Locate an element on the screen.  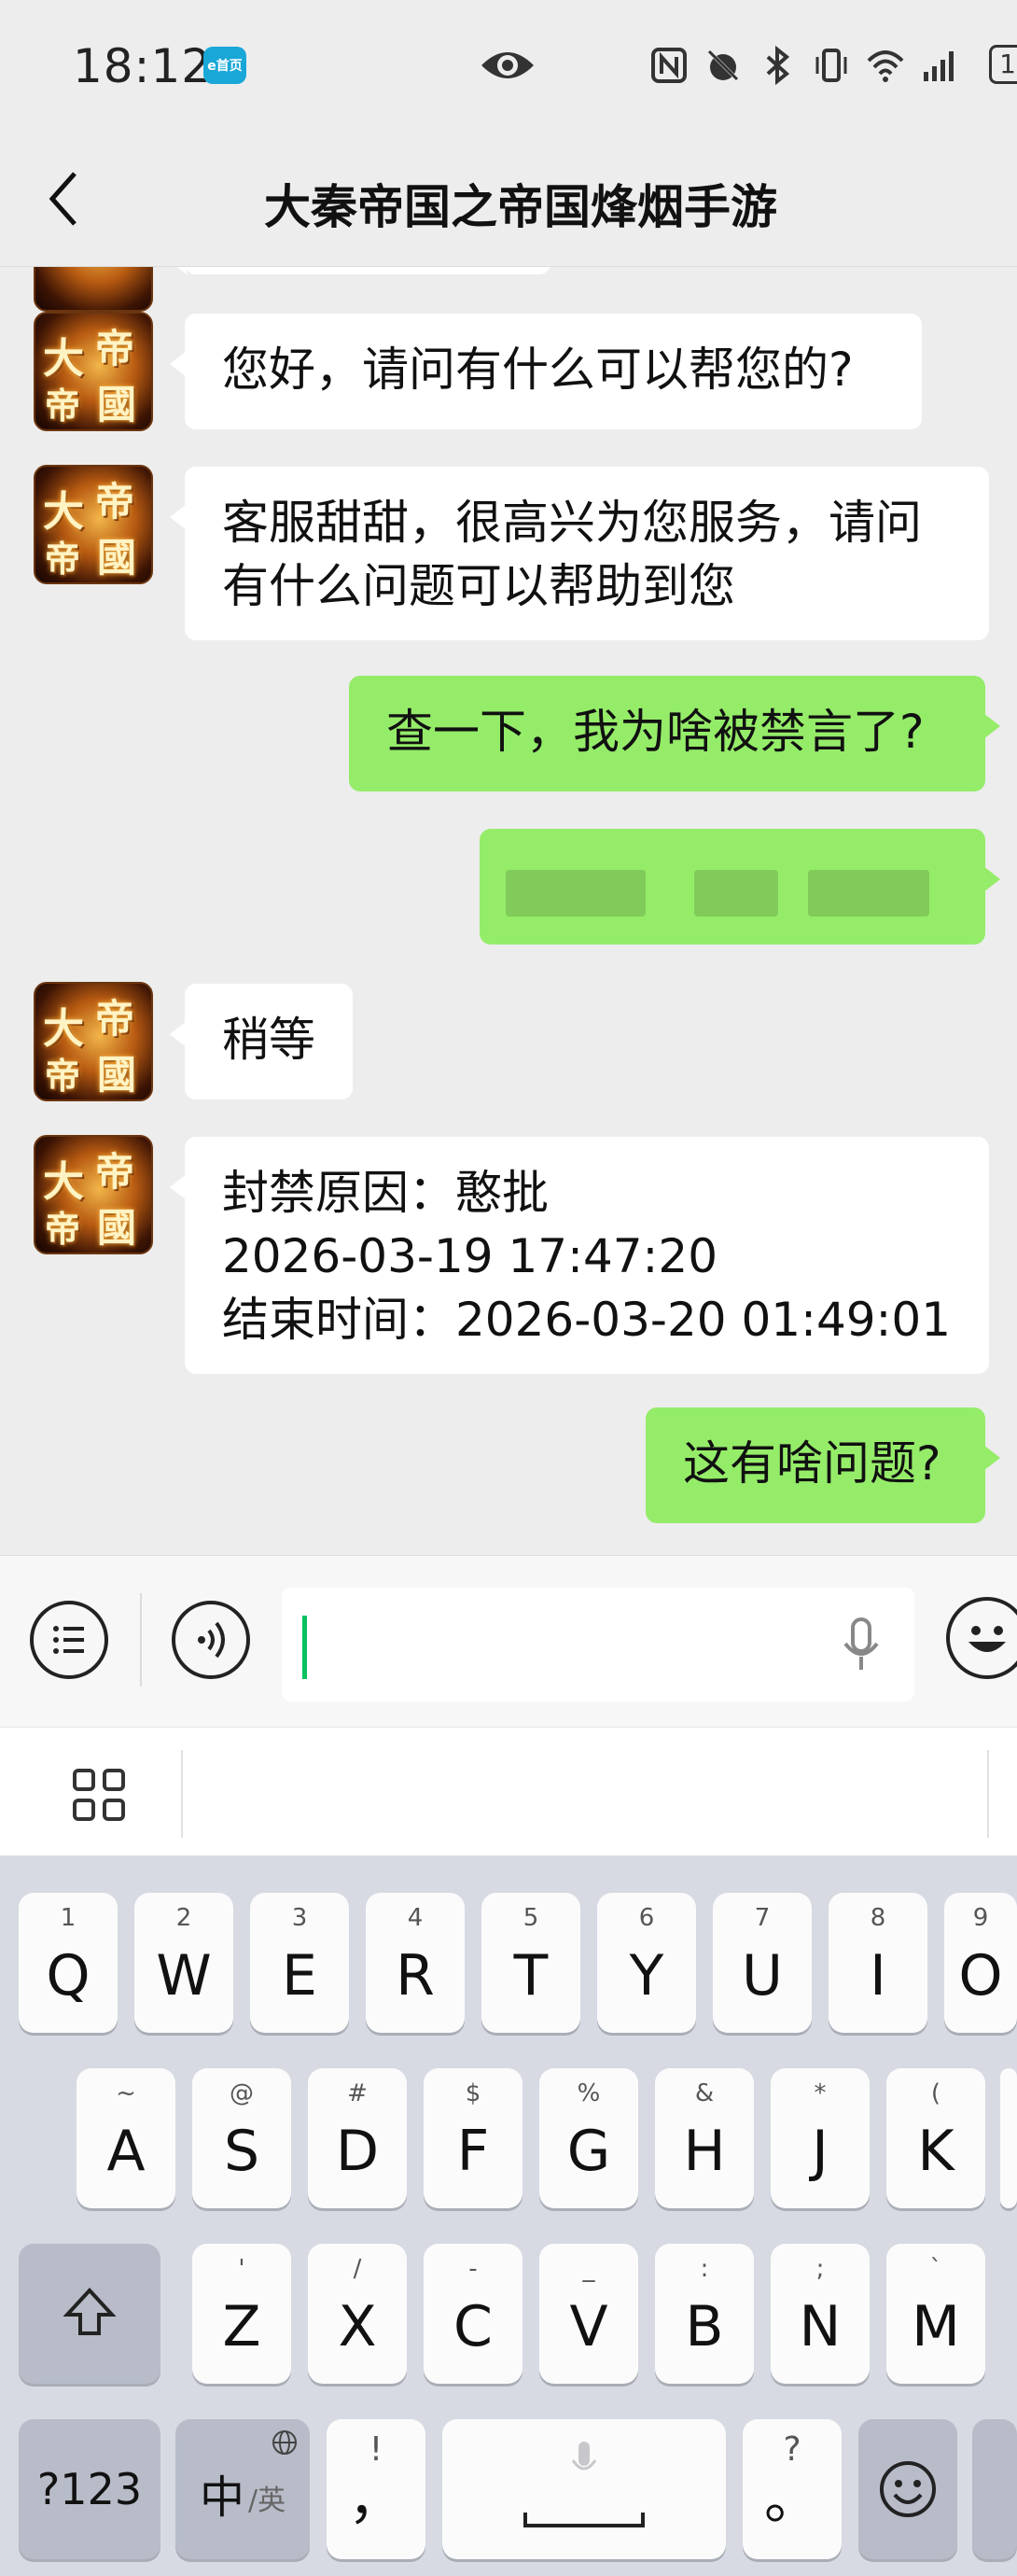
text-cursor is located at coordinates (304, 1647).